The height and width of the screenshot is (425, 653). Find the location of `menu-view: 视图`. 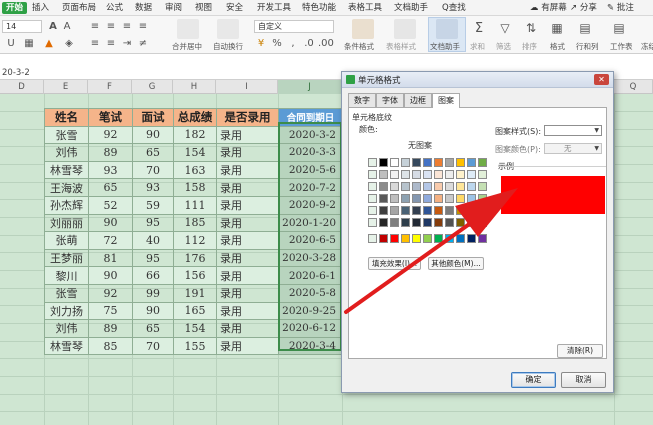

menu-view: 视图 is located at coordinates (203, 8).